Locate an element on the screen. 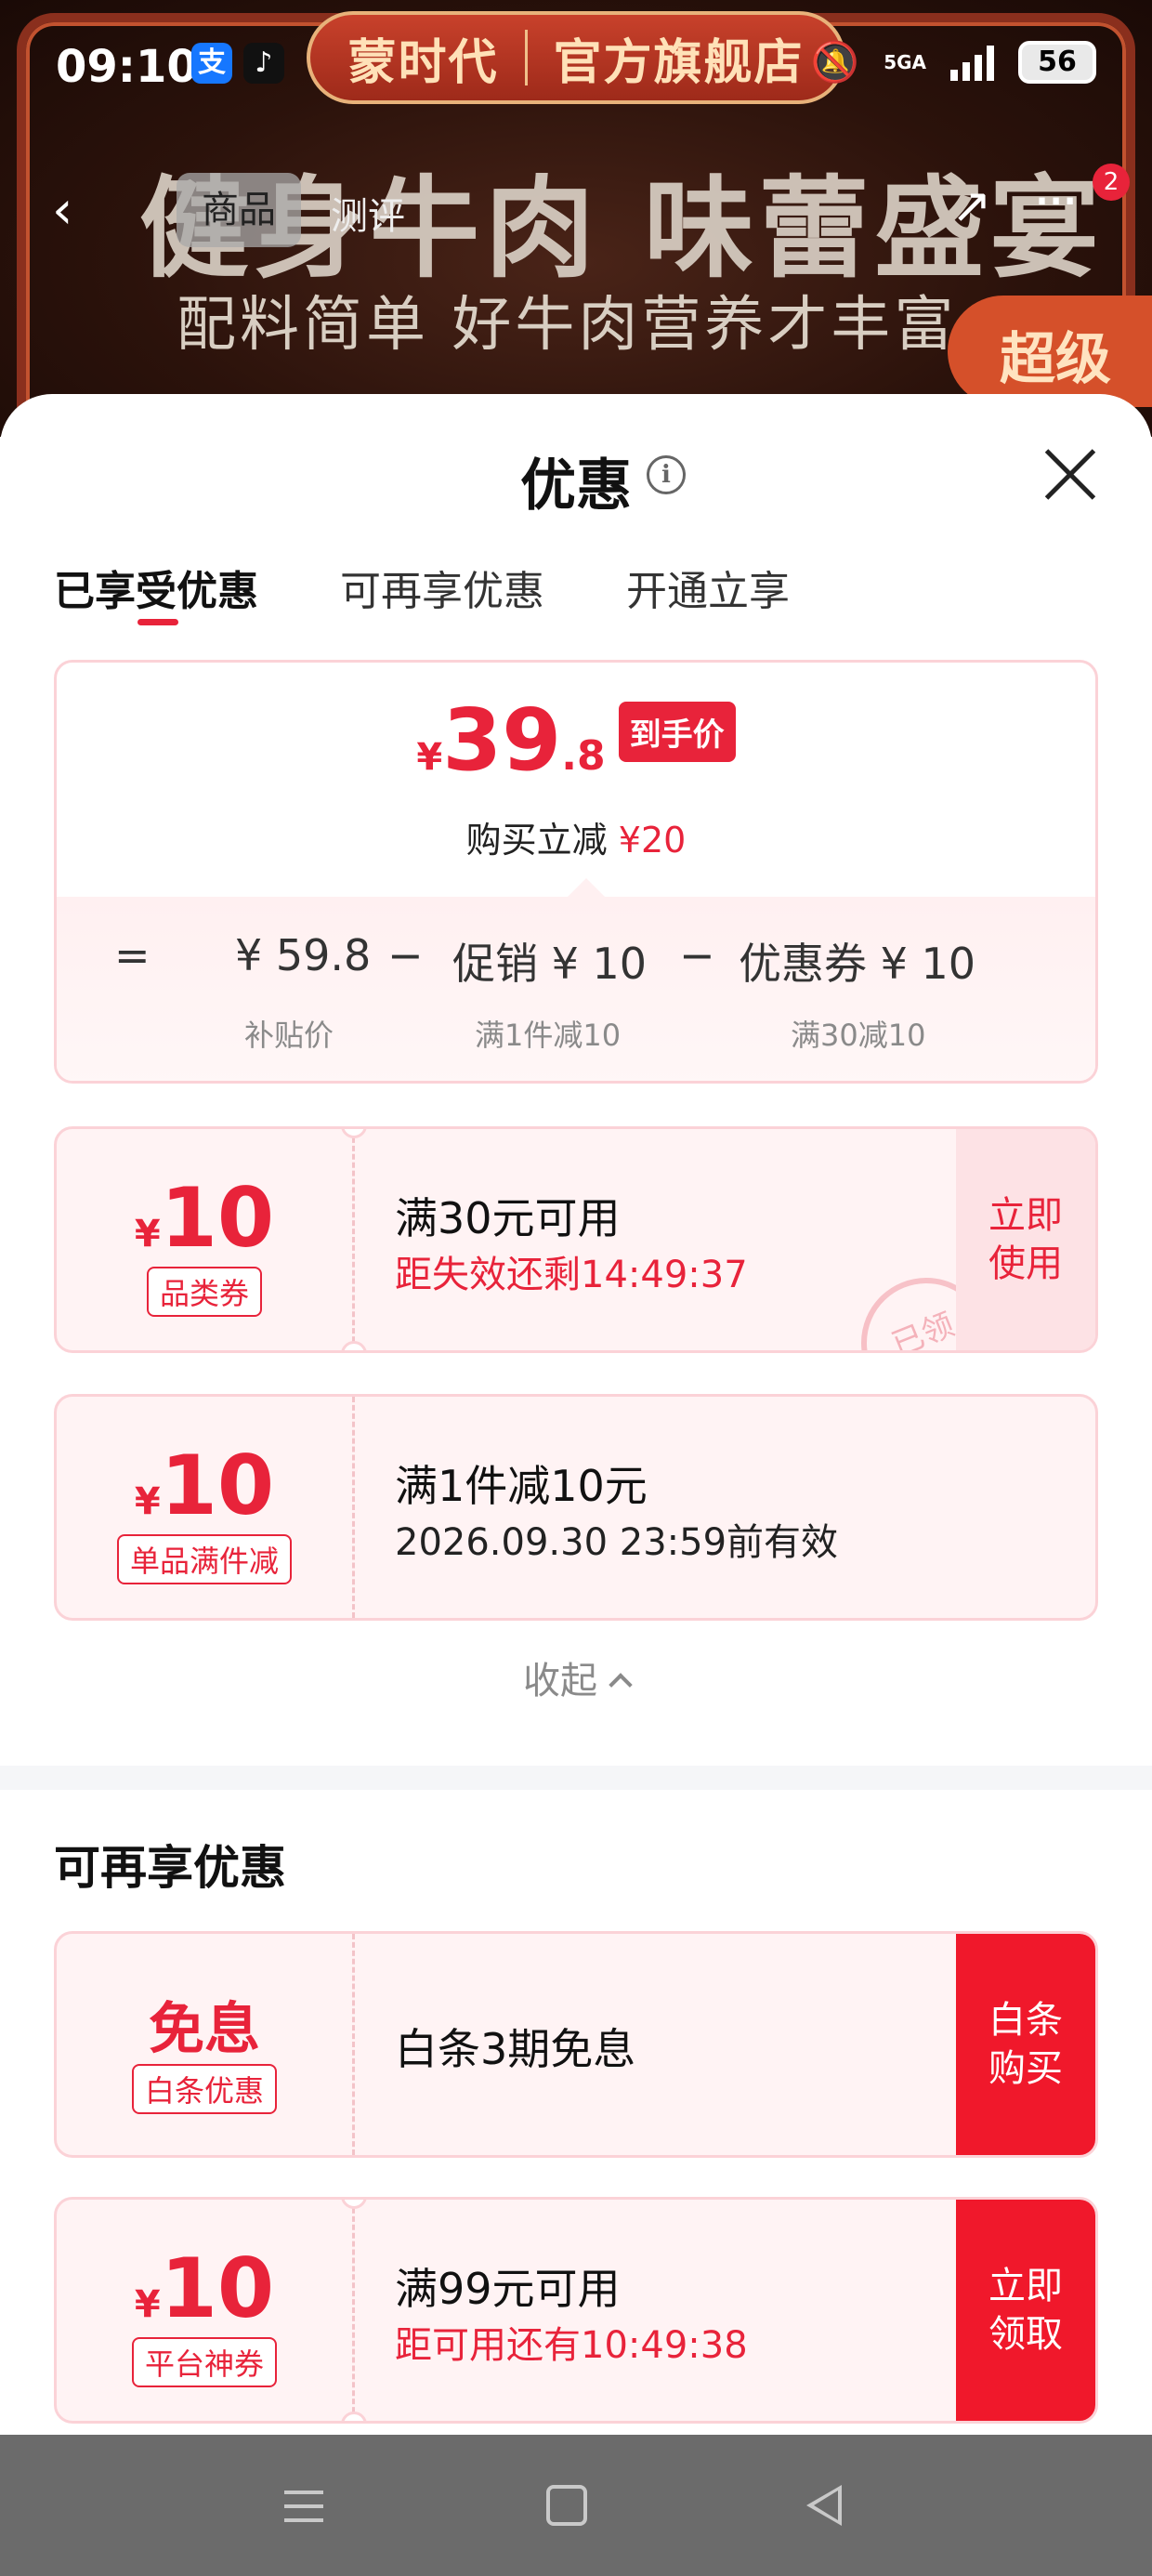 The image size is (1152, 2576). offer-card: 免息 白条优惠 白条3期免息 白条 购买 is located at coordinates (576, 2044).